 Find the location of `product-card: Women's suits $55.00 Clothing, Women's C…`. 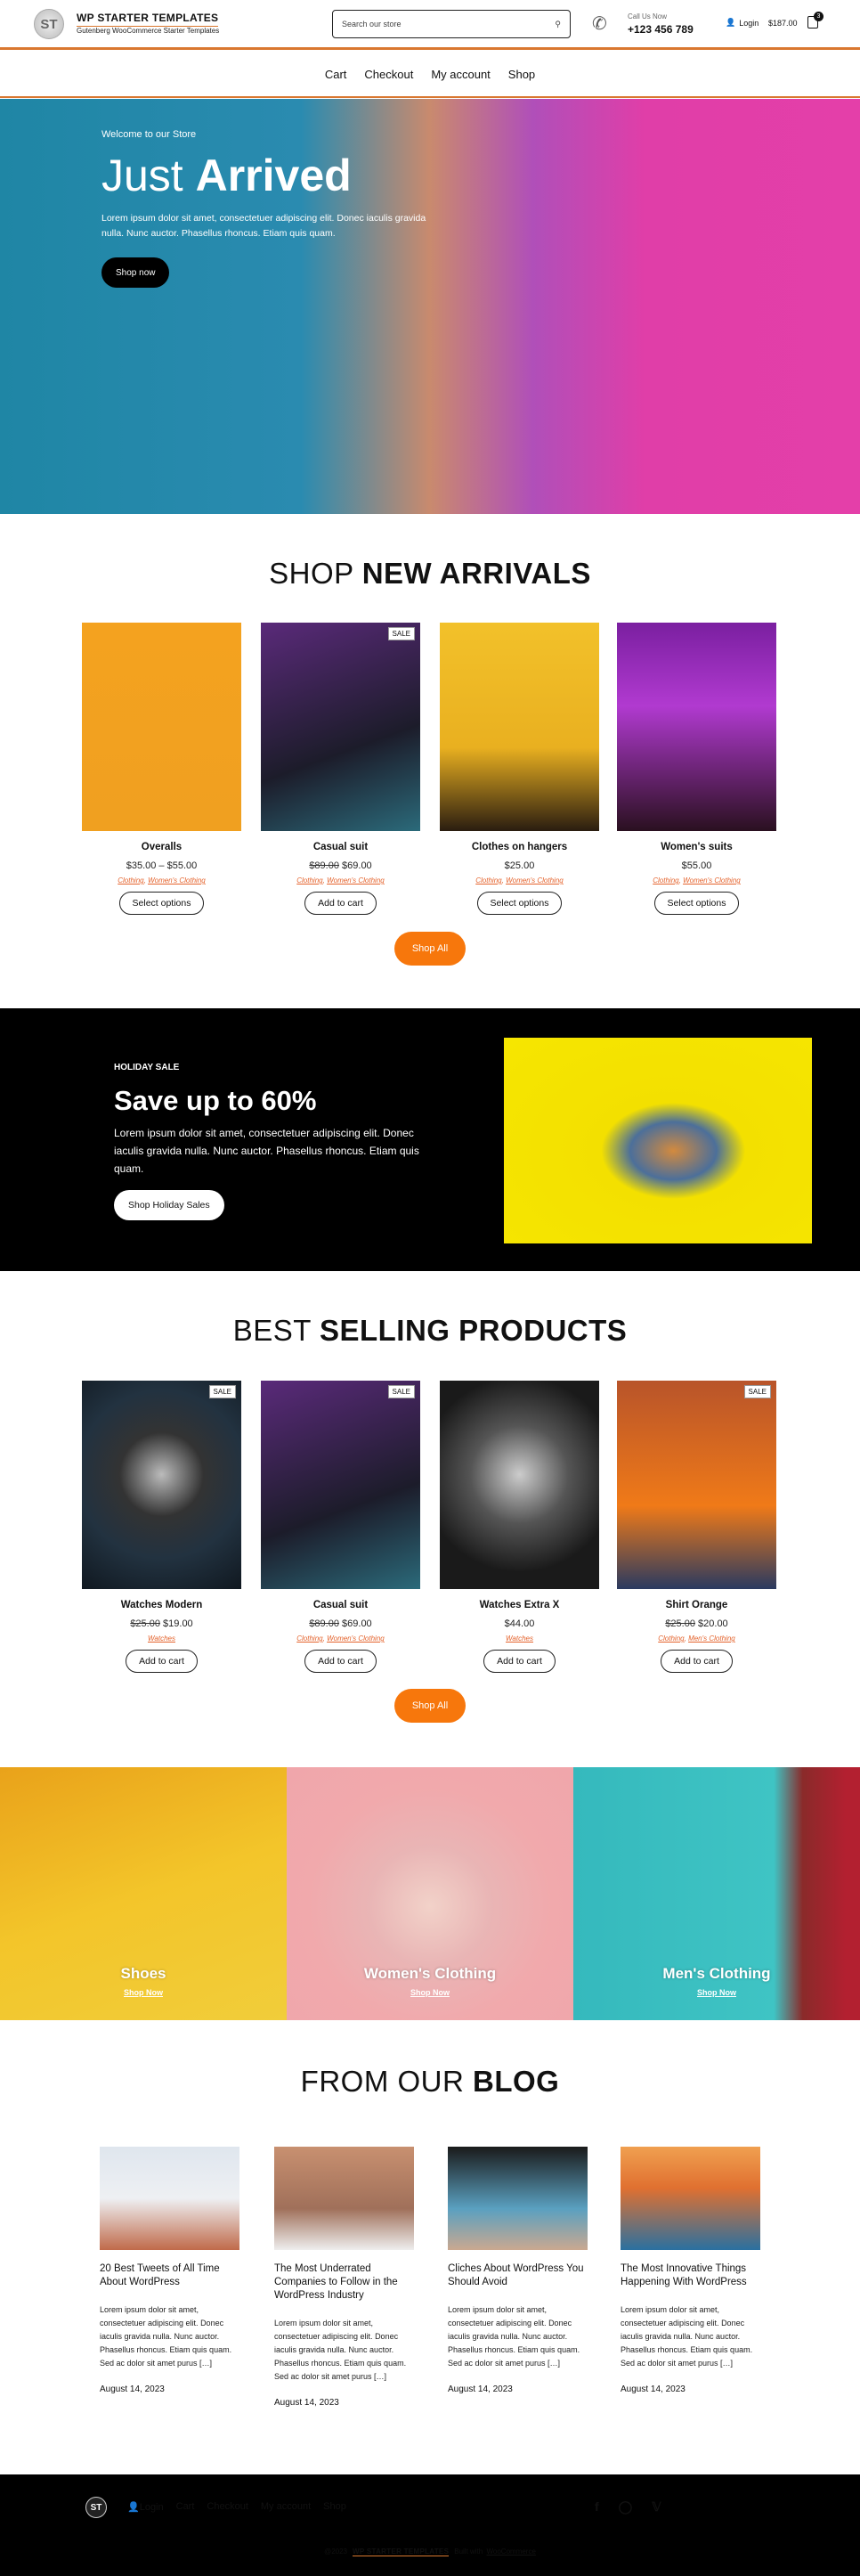

product-card: Women's suits $55.00 Clothing, Women's C… is located at coordinates (696, 769).